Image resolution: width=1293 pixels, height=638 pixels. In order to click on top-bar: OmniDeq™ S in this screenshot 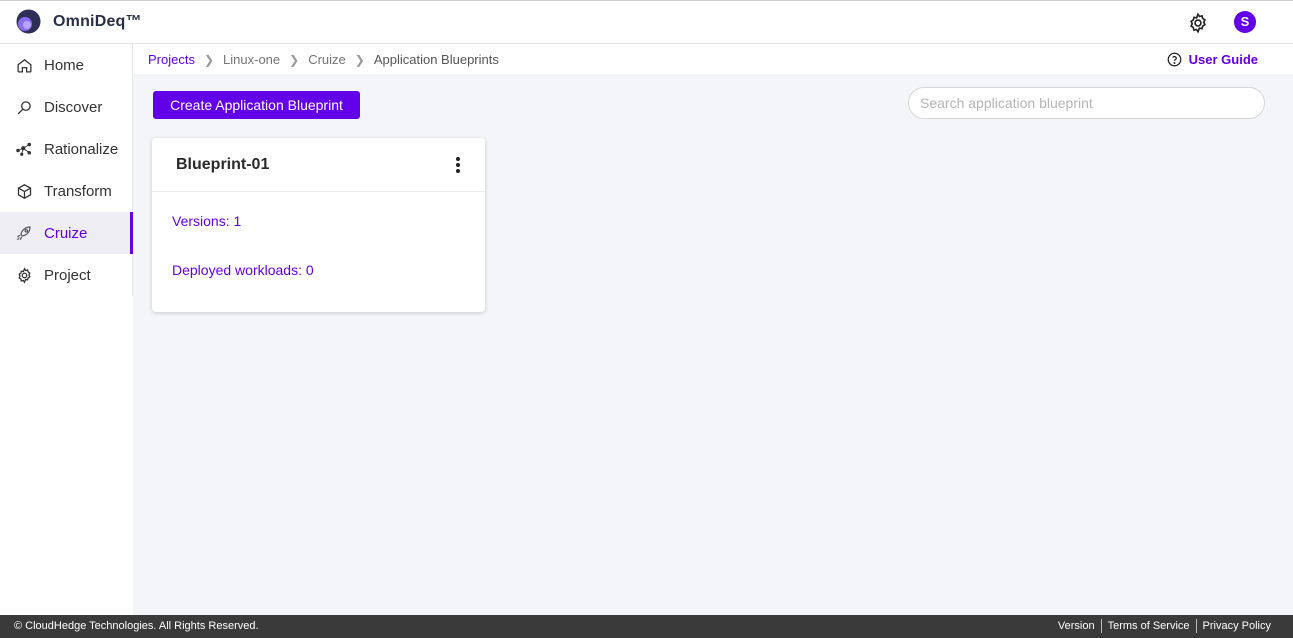, I will do `click(646, 22)`.